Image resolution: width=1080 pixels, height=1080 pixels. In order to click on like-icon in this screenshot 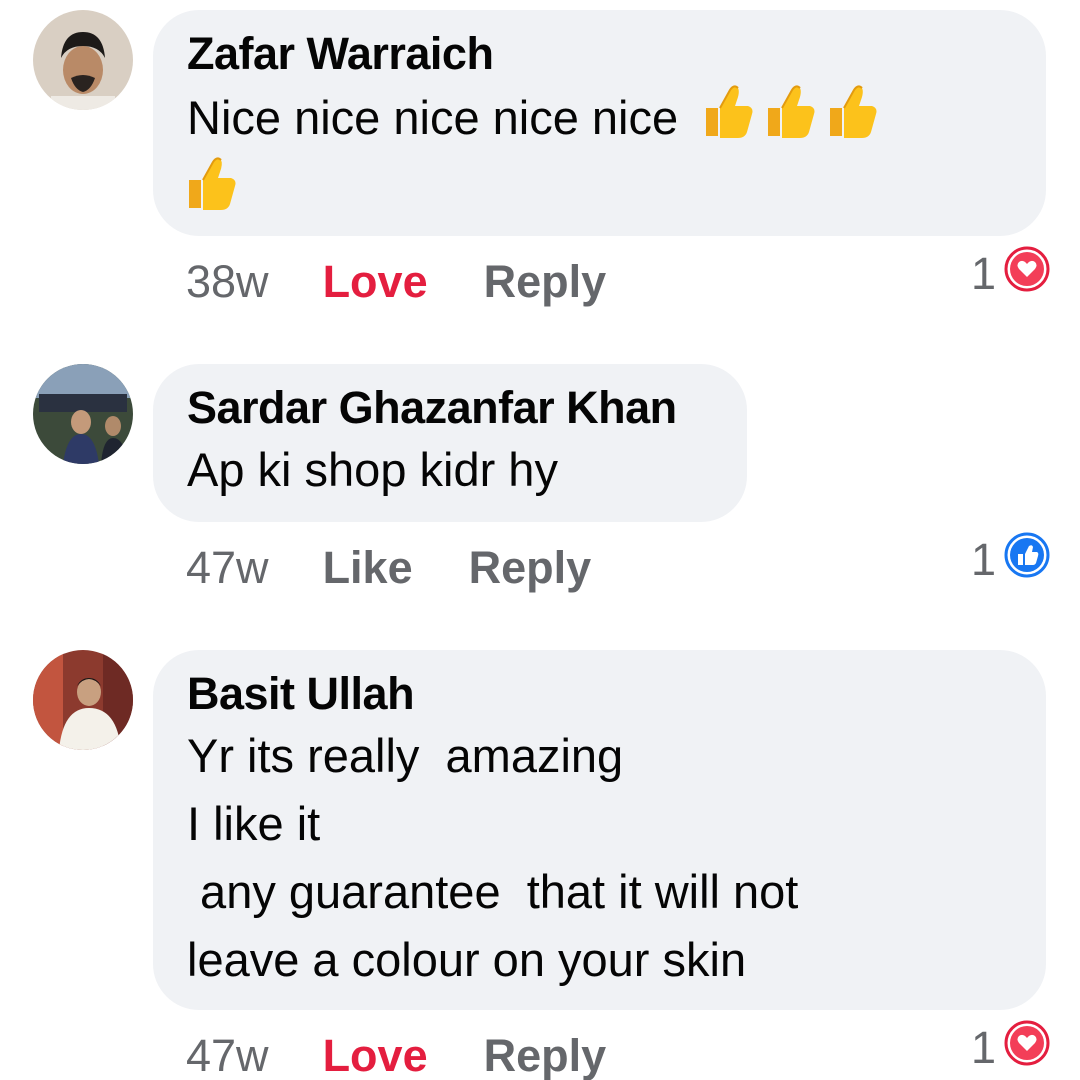, I will do `click(1027, 560)`.